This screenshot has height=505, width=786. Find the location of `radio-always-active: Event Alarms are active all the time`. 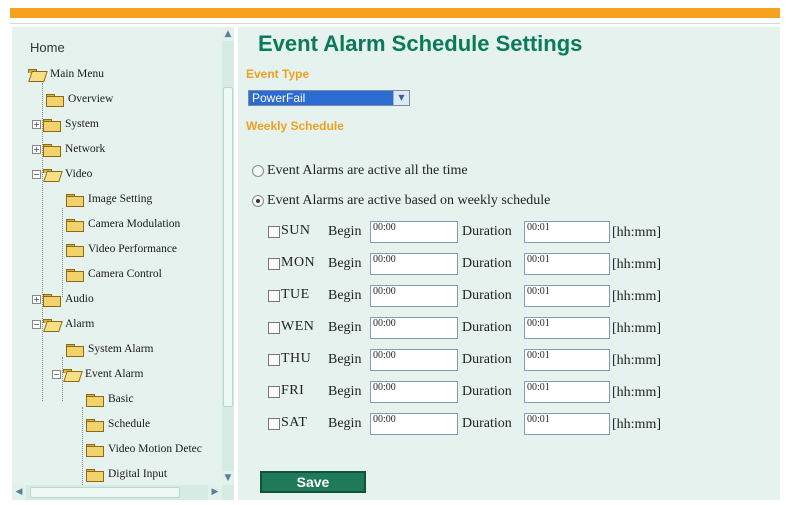

radio-always-active: Event Alarms are active all the time is located at coordinates (360, 171).